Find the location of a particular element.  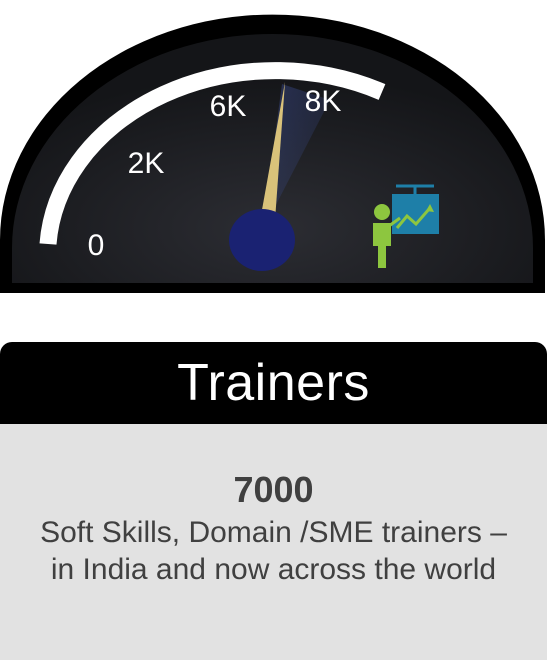

gauge-hub is located at coordinates (262, 240).